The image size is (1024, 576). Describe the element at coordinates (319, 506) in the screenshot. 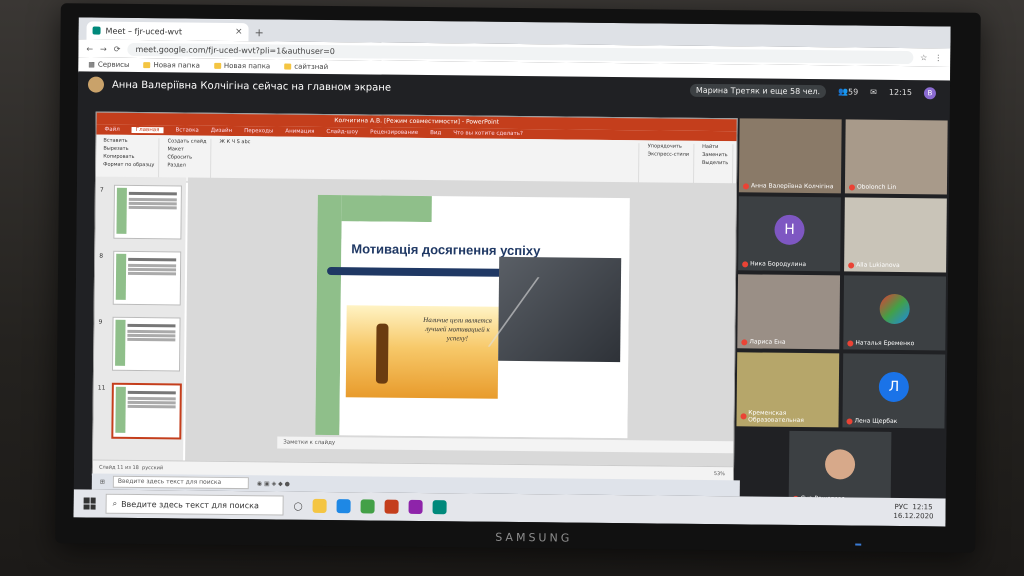

I see `file-explorer-icon` at that location.